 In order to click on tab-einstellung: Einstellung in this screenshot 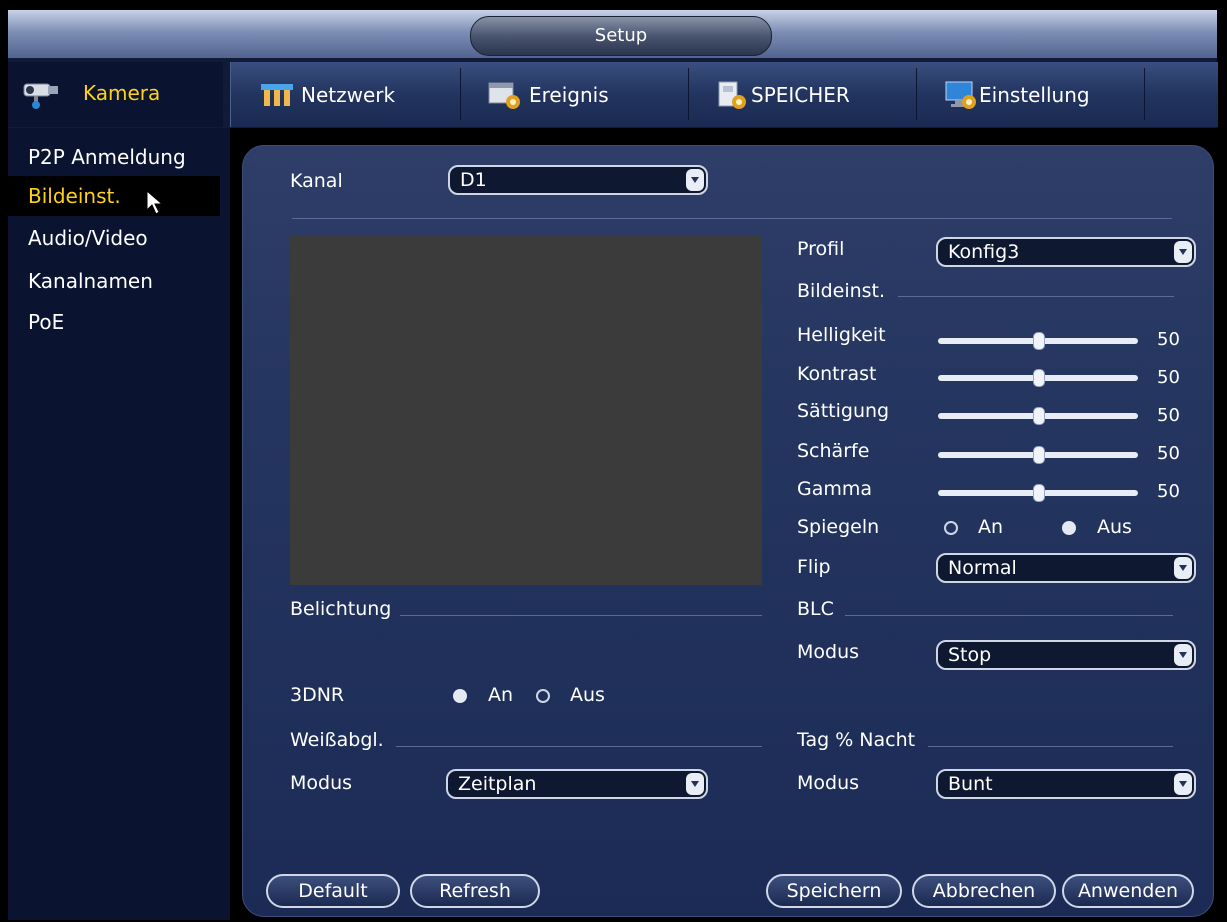, I will do `click(1044, 94)`.